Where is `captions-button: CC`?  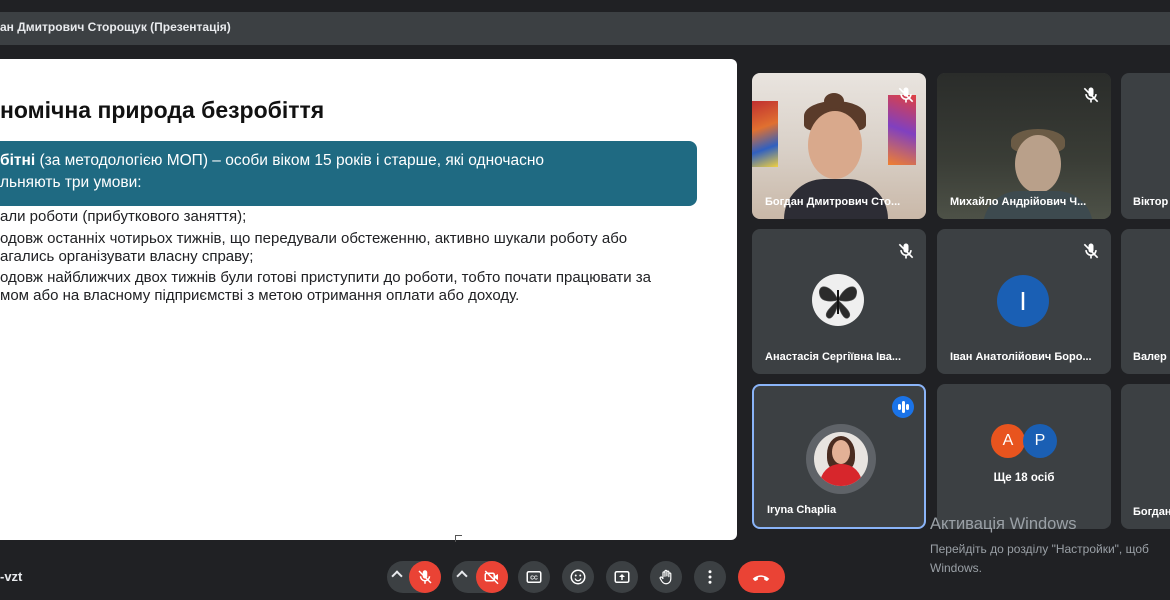
captions-button: CC is located at coordinates (534, 577).